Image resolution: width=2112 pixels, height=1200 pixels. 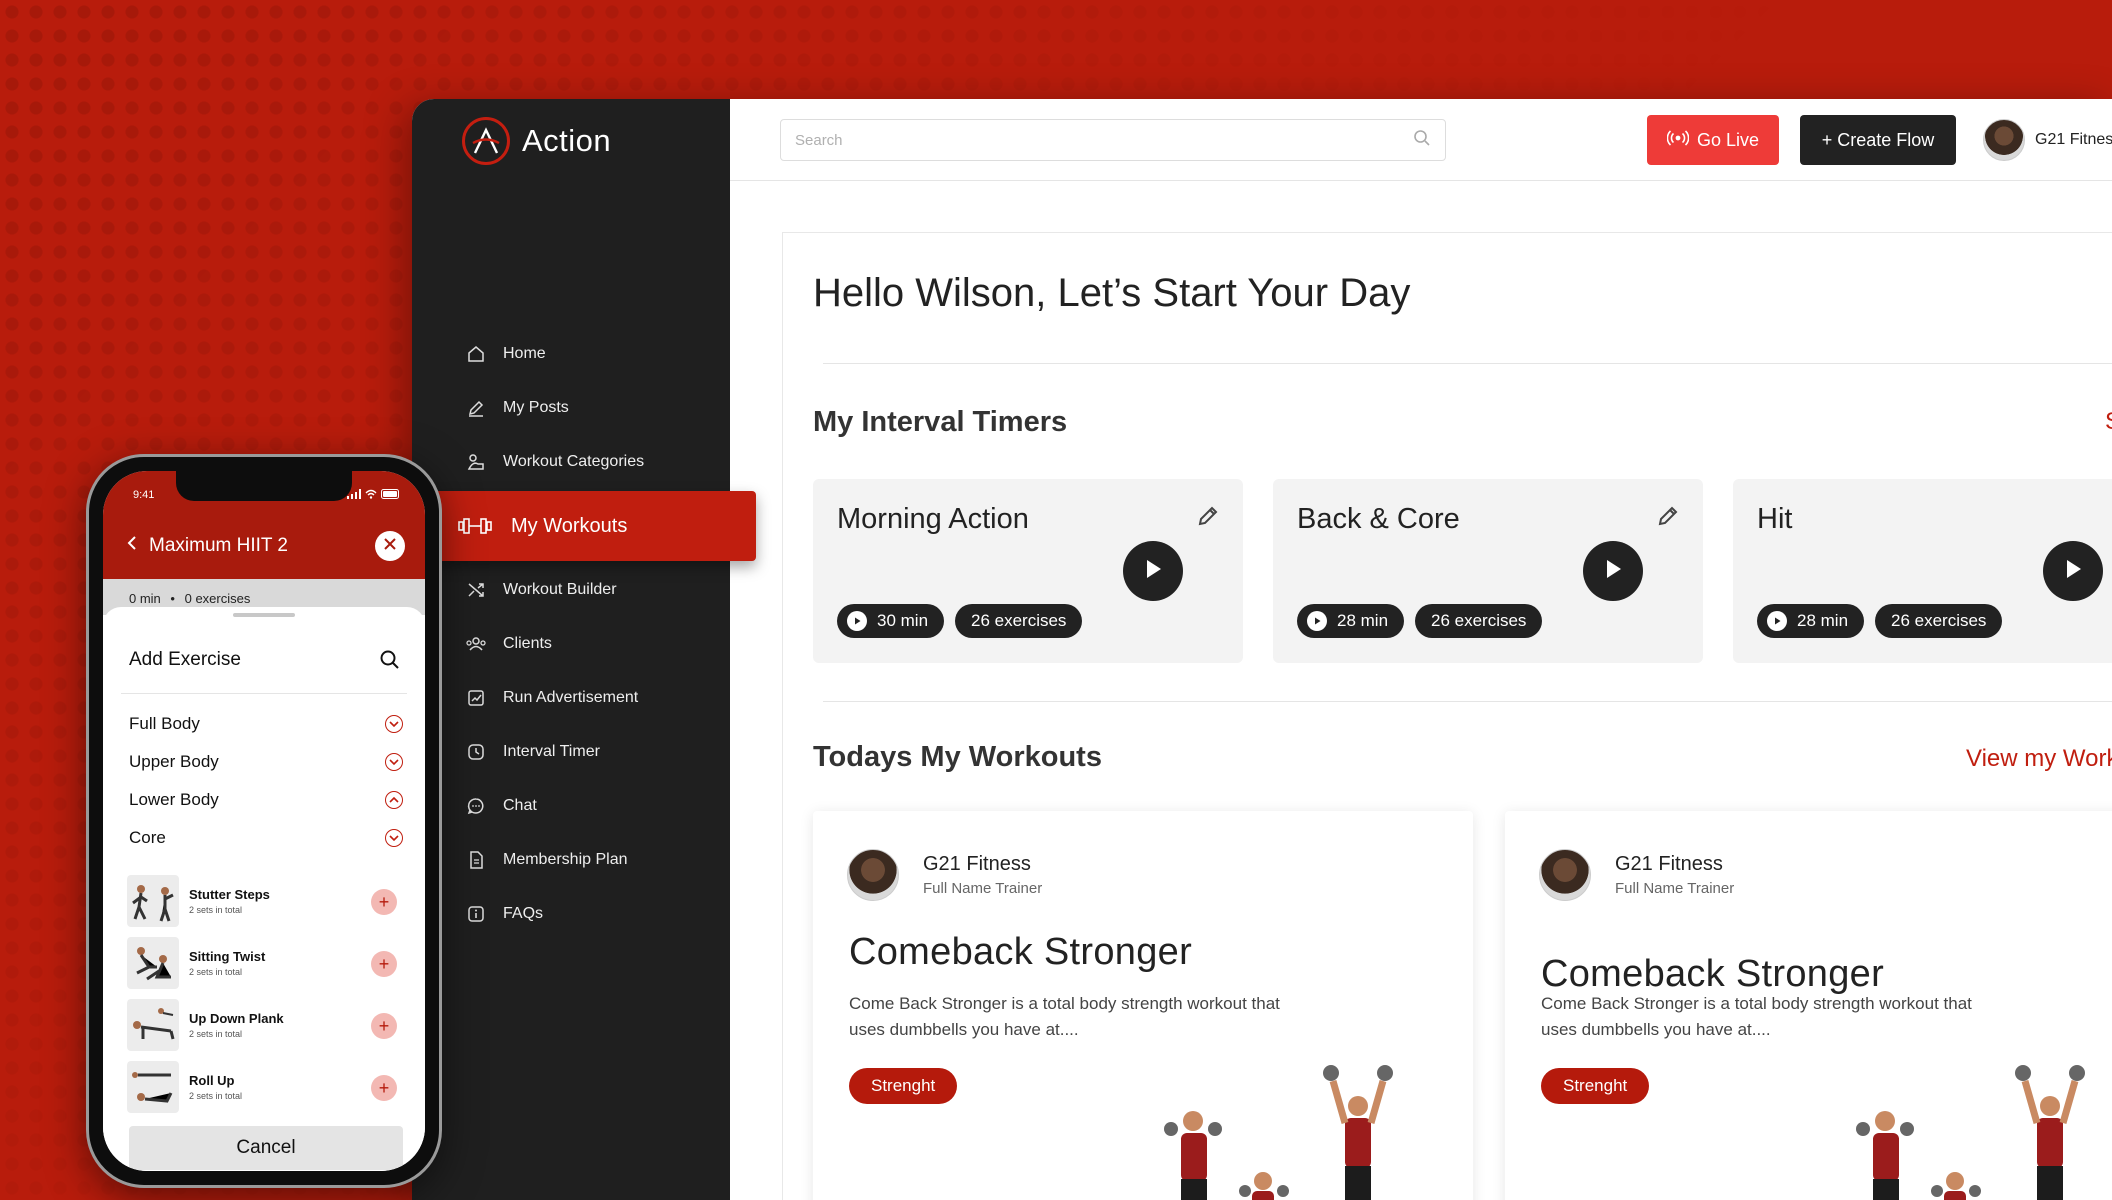 What do you see at coordinates (266, 762) in the screenshot?
I see `category-upper-body: Upper Body` at bounding box center [266, 762].